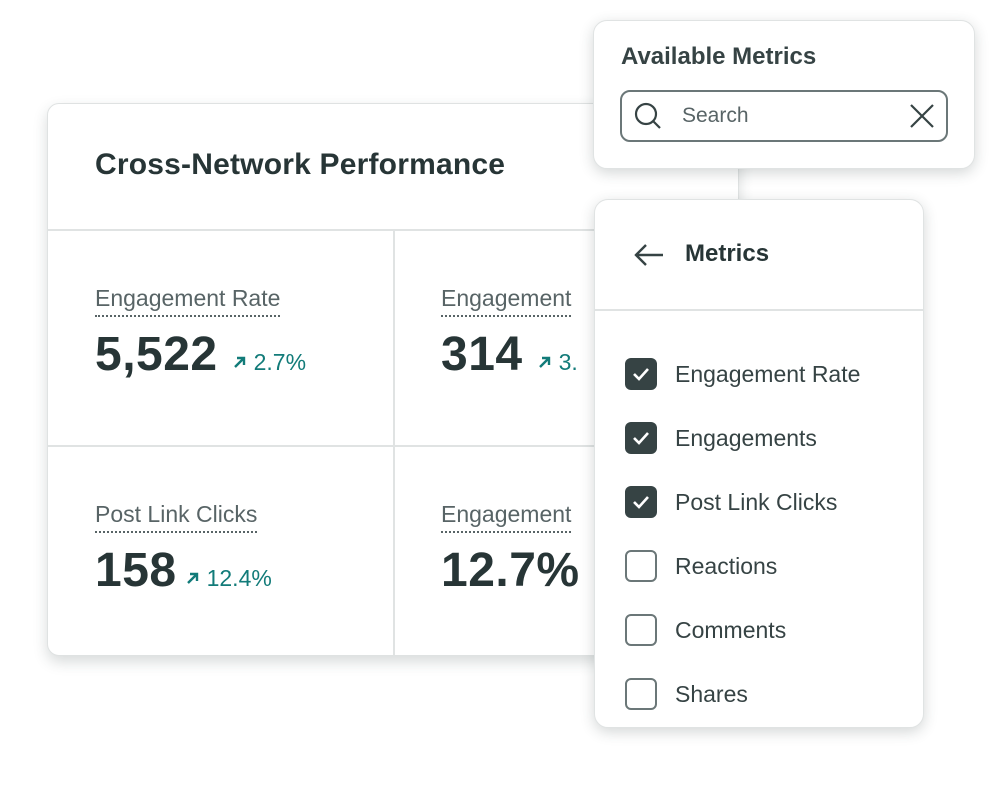 Image resolution: width=1000 pixels, height=794 pixels. Describe the element at coordinates (482, 354) in the screenshot. I see `metric-value: 314` at that location.